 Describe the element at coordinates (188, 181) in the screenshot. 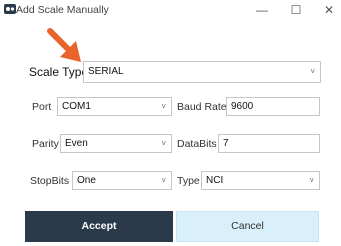

I see `type-label: Type` at that location.